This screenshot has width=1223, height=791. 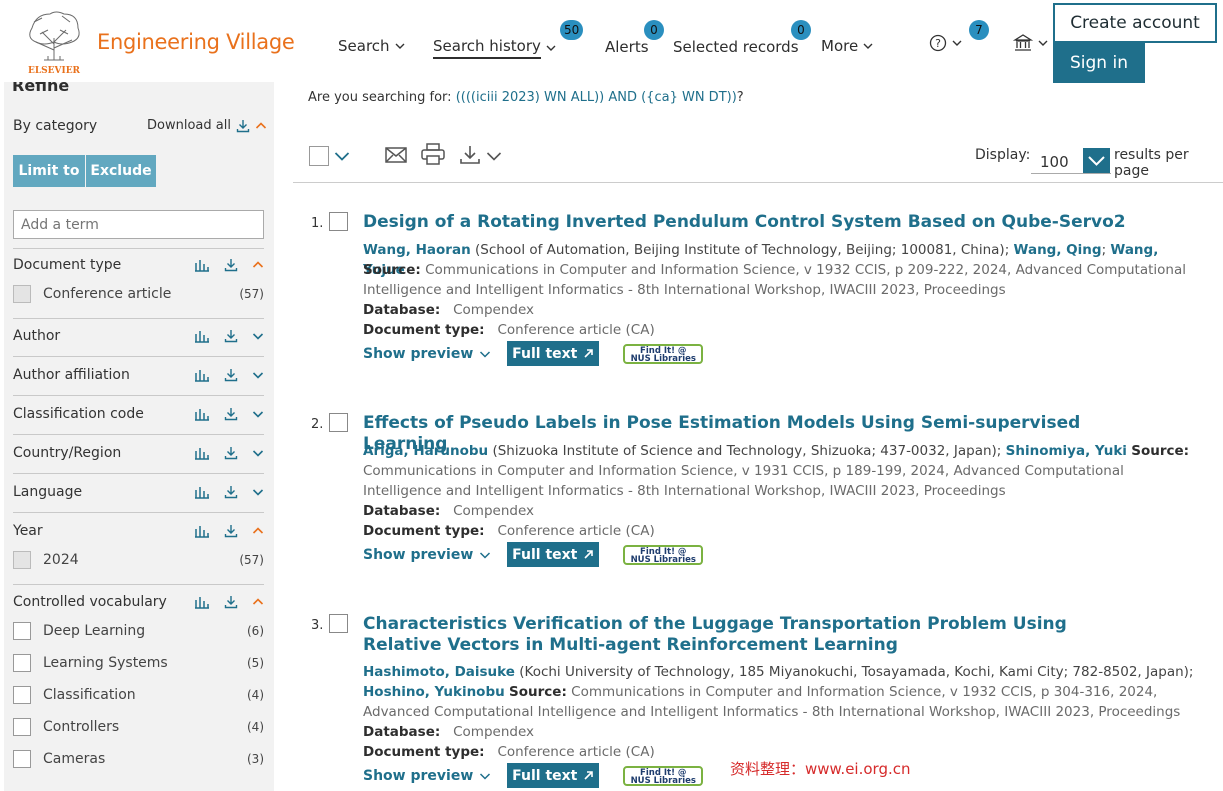 What do you see at coordinates (1030, 43) in the screenshot?
I see `nav-institution` at bounding box center [1030, 43].